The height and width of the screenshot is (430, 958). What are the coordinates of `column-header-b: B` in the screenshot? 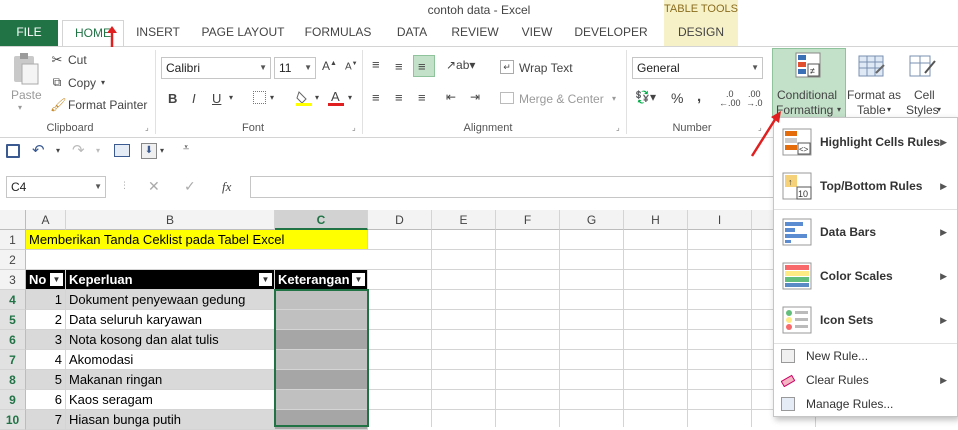 It's located at (170, 220).